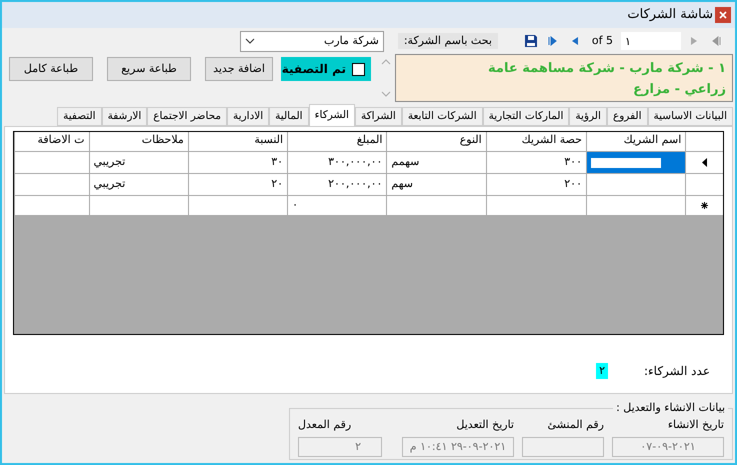 The height and width of the screenshot is (465, 737). Describe the element at coordinates (553, 41) in the screenshot. I see `last-icon` at that location.